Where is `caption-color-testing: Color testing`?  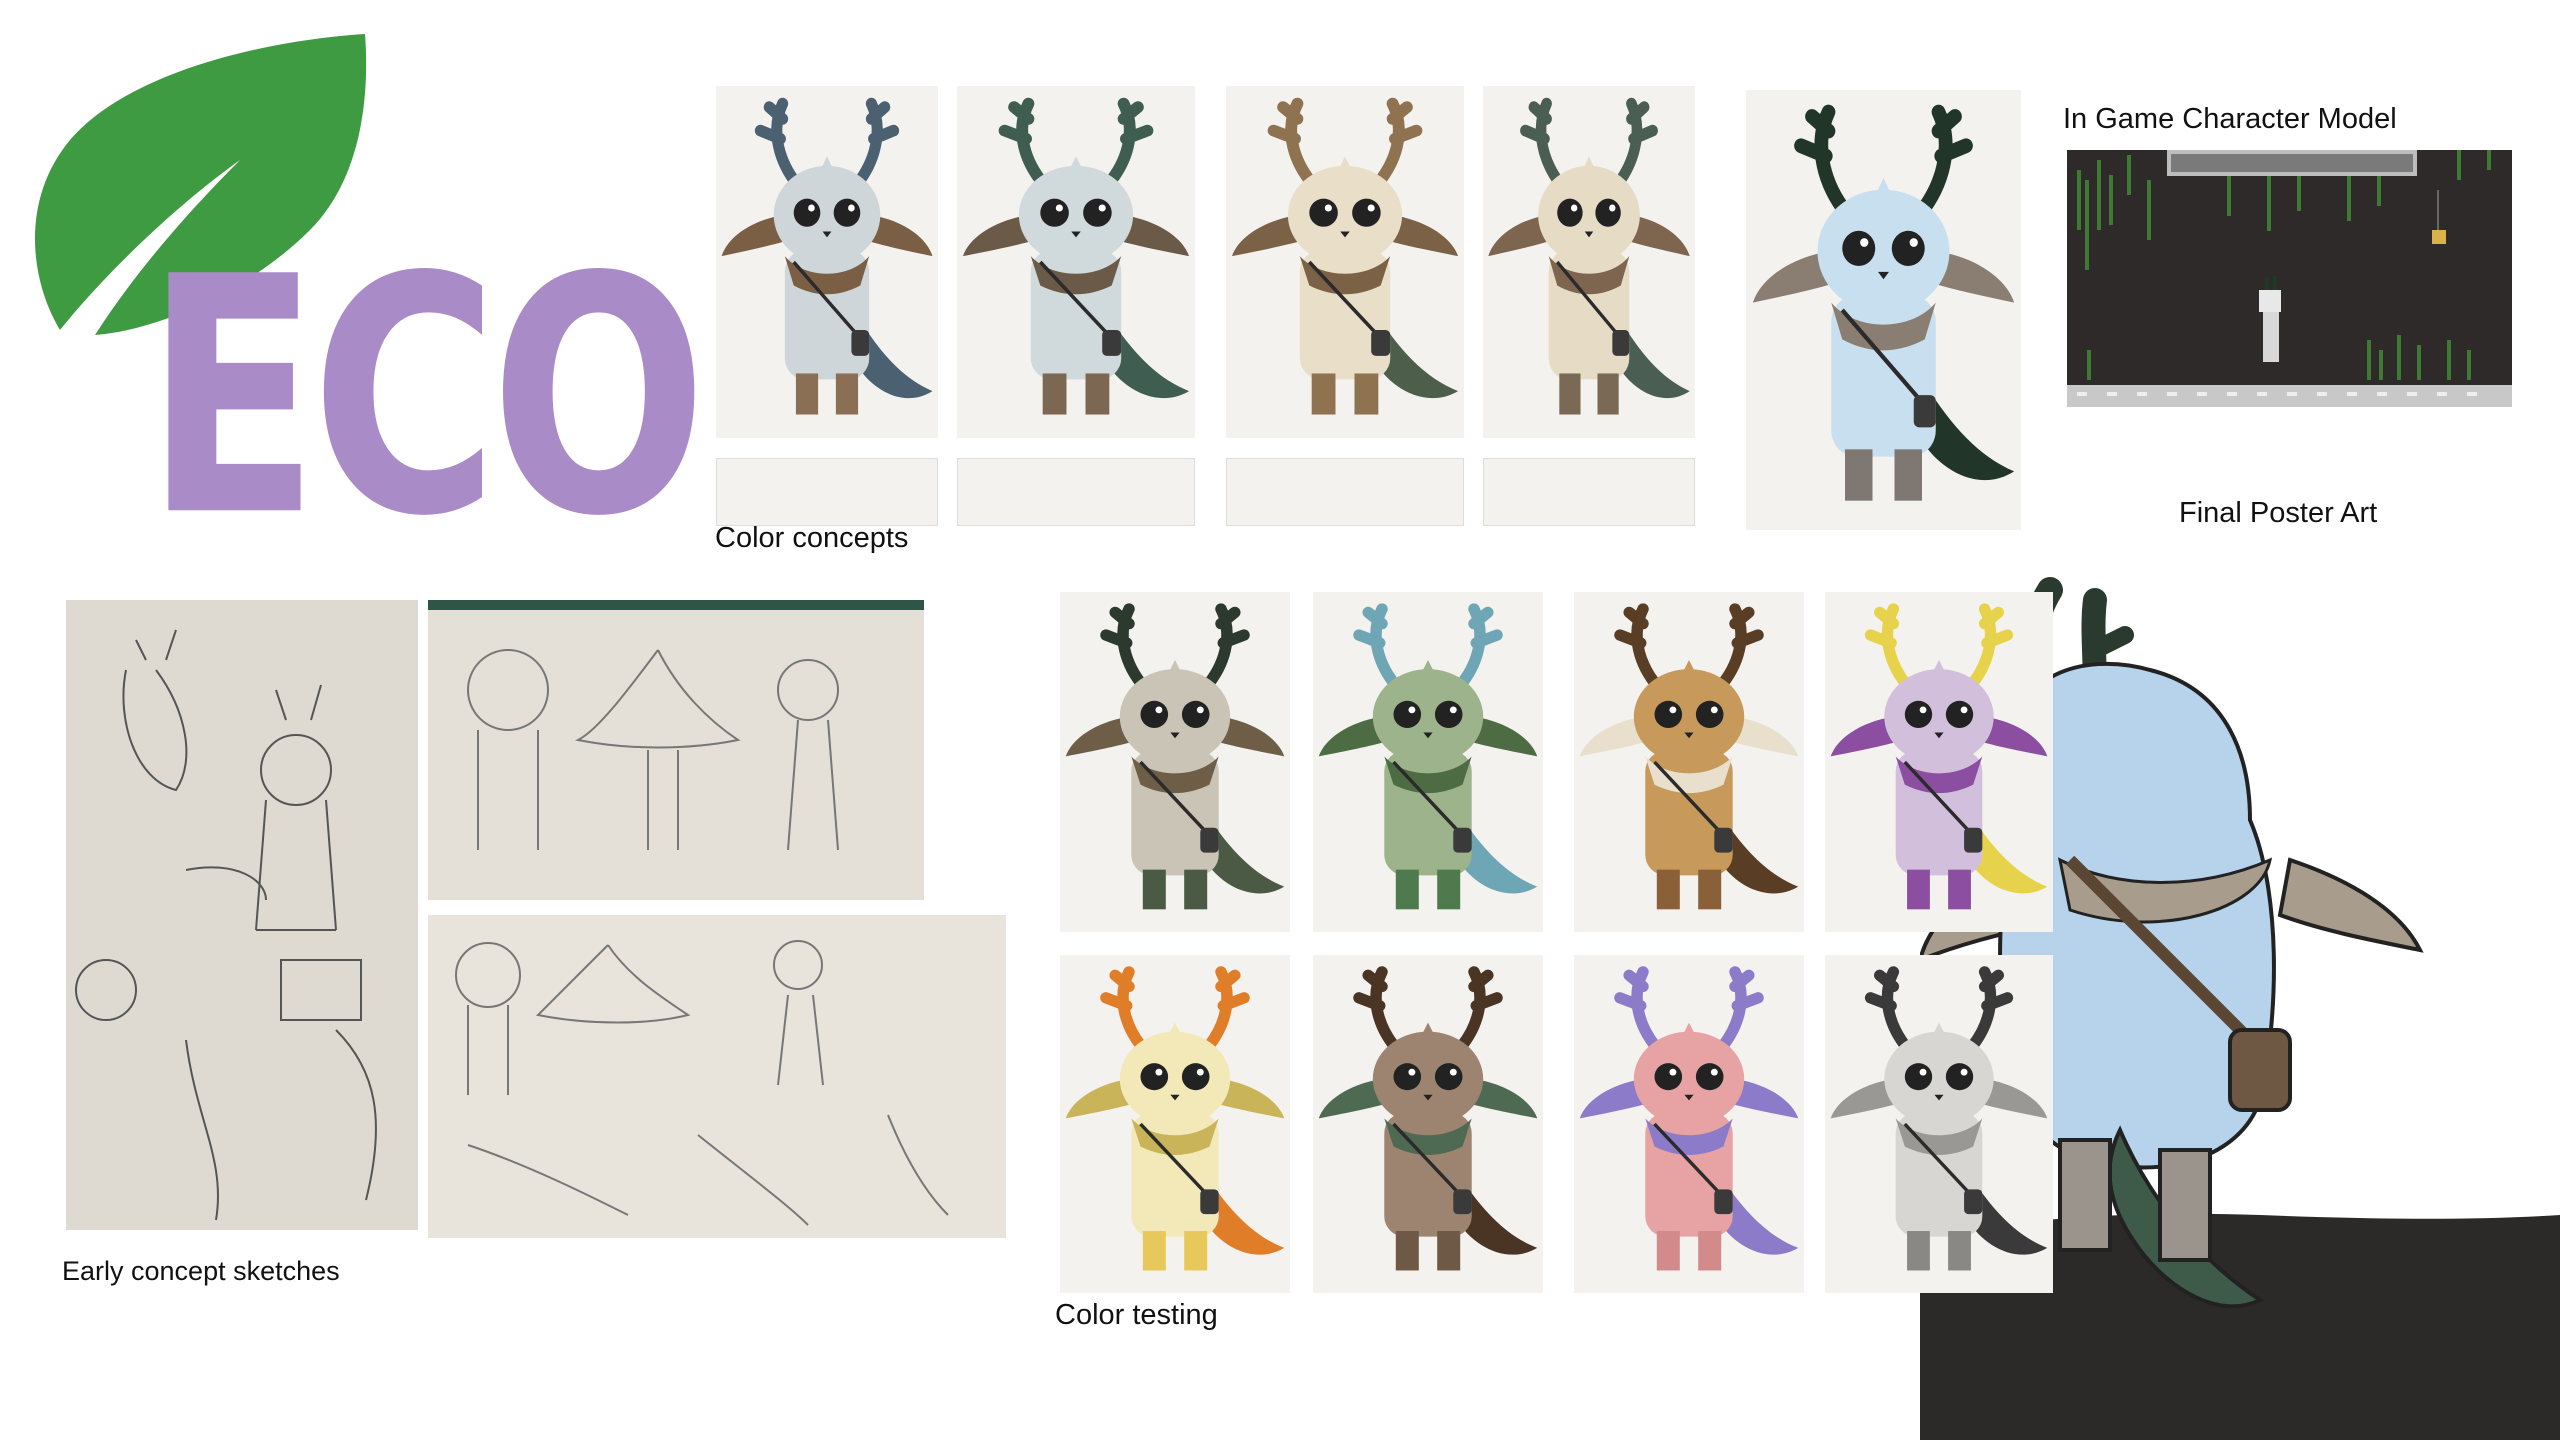
caption-color-testing: Color testing is located at coordinates (1136, 1315).